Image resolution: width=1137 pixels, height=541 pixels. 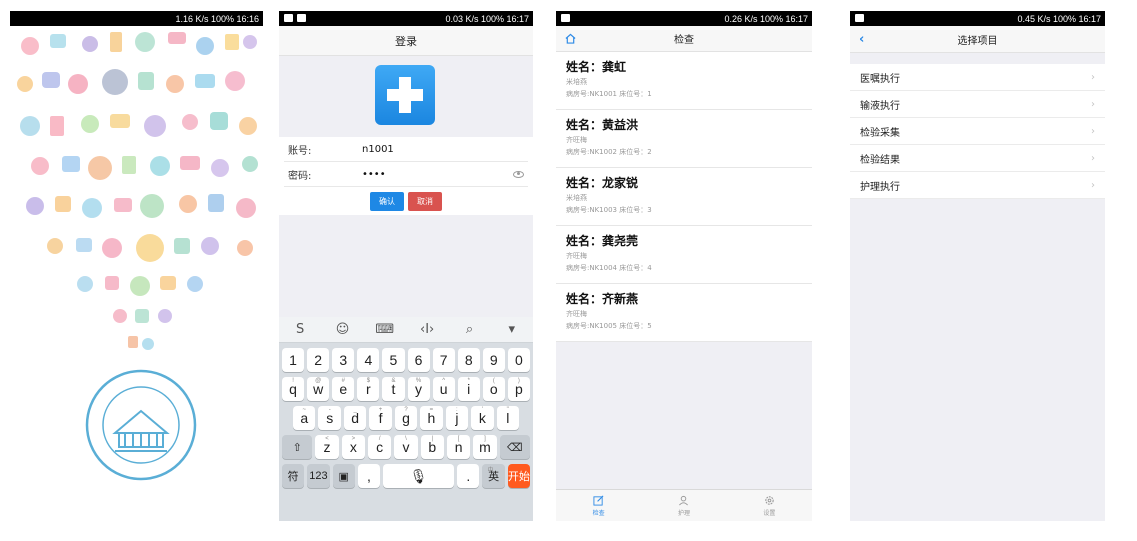 I want to click on keyboard-toolbar: S ☺ ⌨ ‹I› ⌕ ▾, so click(x=406, y=330).